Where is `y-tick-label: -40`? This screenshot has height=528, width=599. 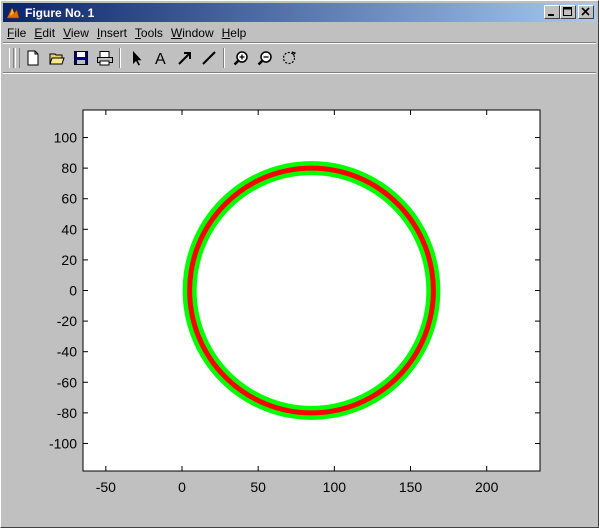 y-tick-label: -40 is located at coordinates (67, 352).